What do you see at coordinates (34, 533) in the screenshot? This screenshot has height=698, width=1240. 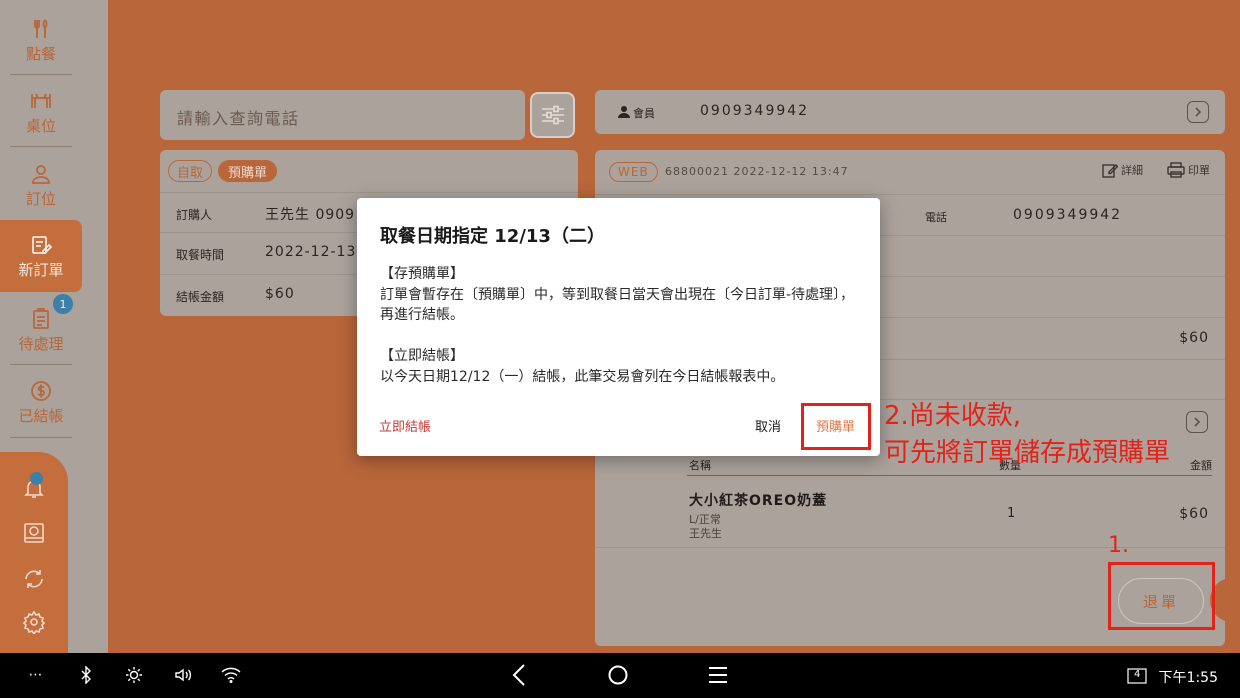 I see `cash-register-icon` at bounding box center [34, 533].